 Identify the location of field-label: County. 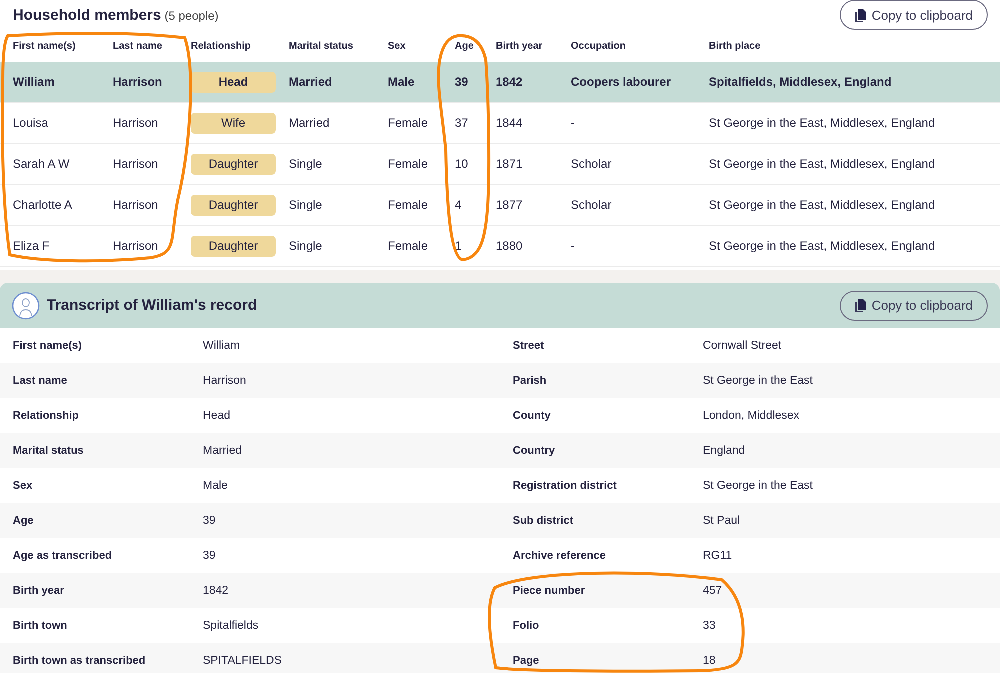
(532, 416).